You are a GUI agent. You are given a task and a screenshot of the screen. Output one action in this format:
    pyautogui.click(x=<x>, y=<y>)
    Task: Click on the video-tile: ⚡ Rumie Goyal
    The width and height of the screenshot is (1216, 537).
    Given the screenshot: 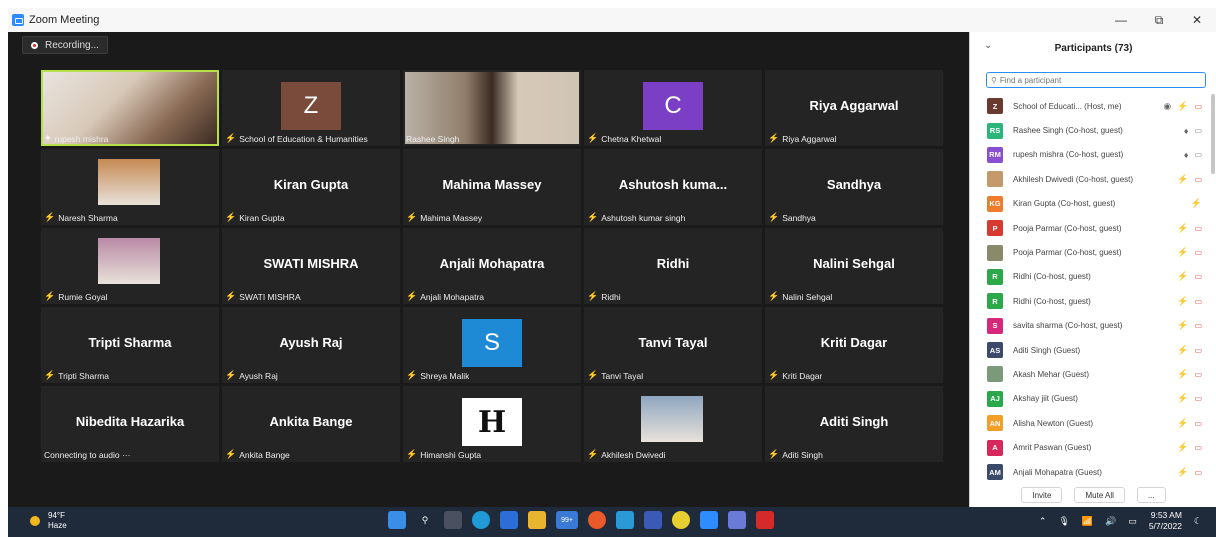 What is the action you would take?
    pyautogui.click(x=130, y=266)
    